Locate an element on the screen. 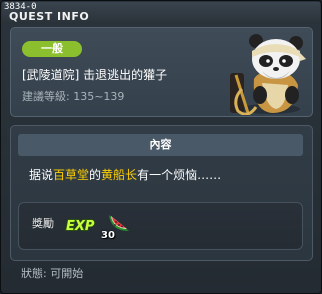 This screenshot has width=322, height=294. recommended-level: 建議等級: 135~139 is located at coordinates (73, 96).